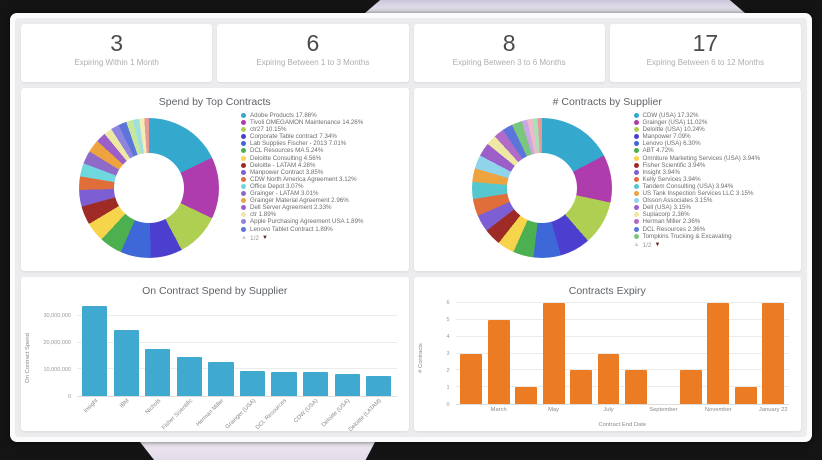 Image resolution: width=822 pixels, height=460 pixels. I want to click on x-tick-label: CDW (USA), so click(306, 411).